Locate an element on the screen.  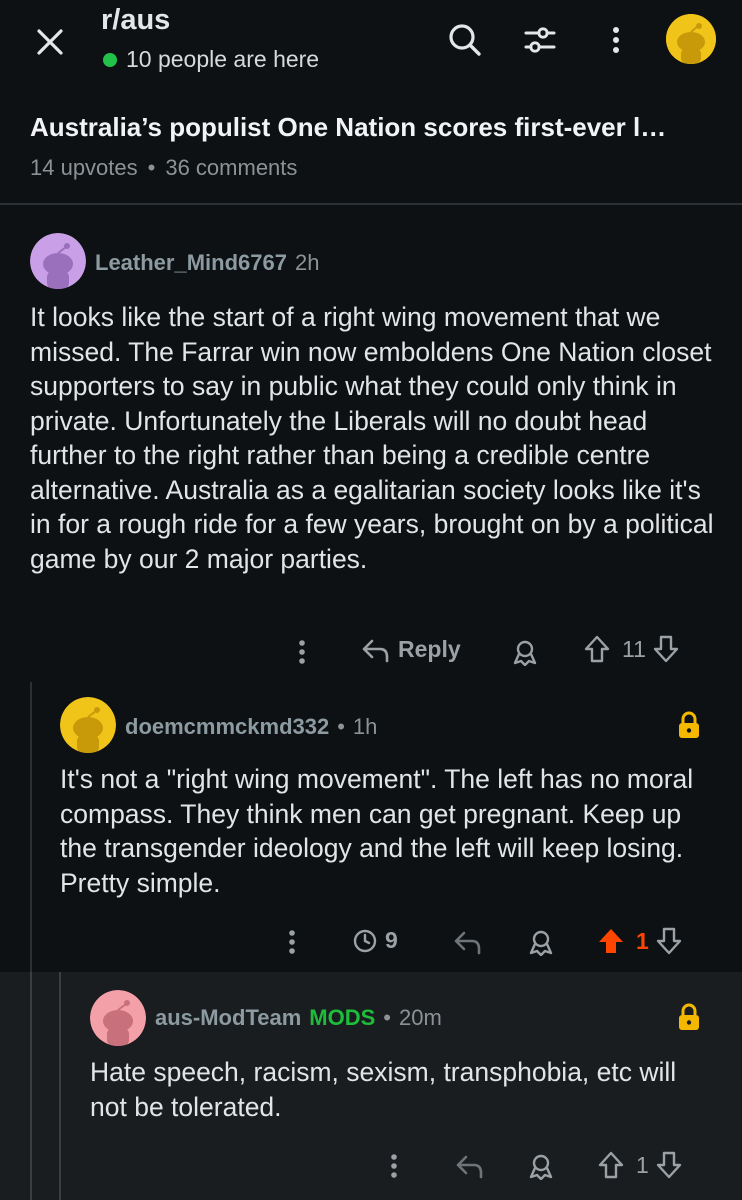
reply-button: Reply is located at coordinates (410, 649).